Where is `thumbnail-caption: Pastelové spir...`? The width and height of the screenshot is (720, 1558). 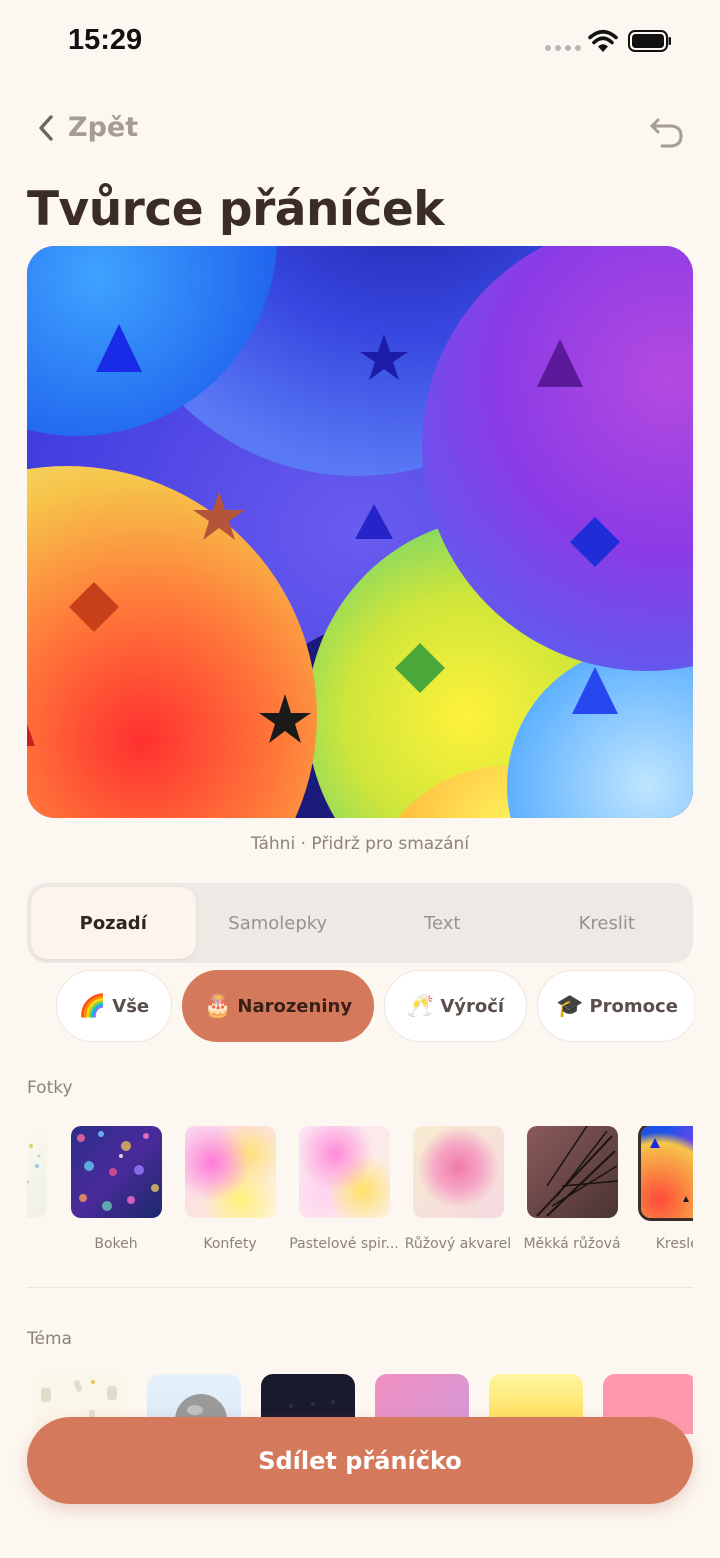
thumbnail-caption: Pastelové spir... is located at coordinates (344, 1244).